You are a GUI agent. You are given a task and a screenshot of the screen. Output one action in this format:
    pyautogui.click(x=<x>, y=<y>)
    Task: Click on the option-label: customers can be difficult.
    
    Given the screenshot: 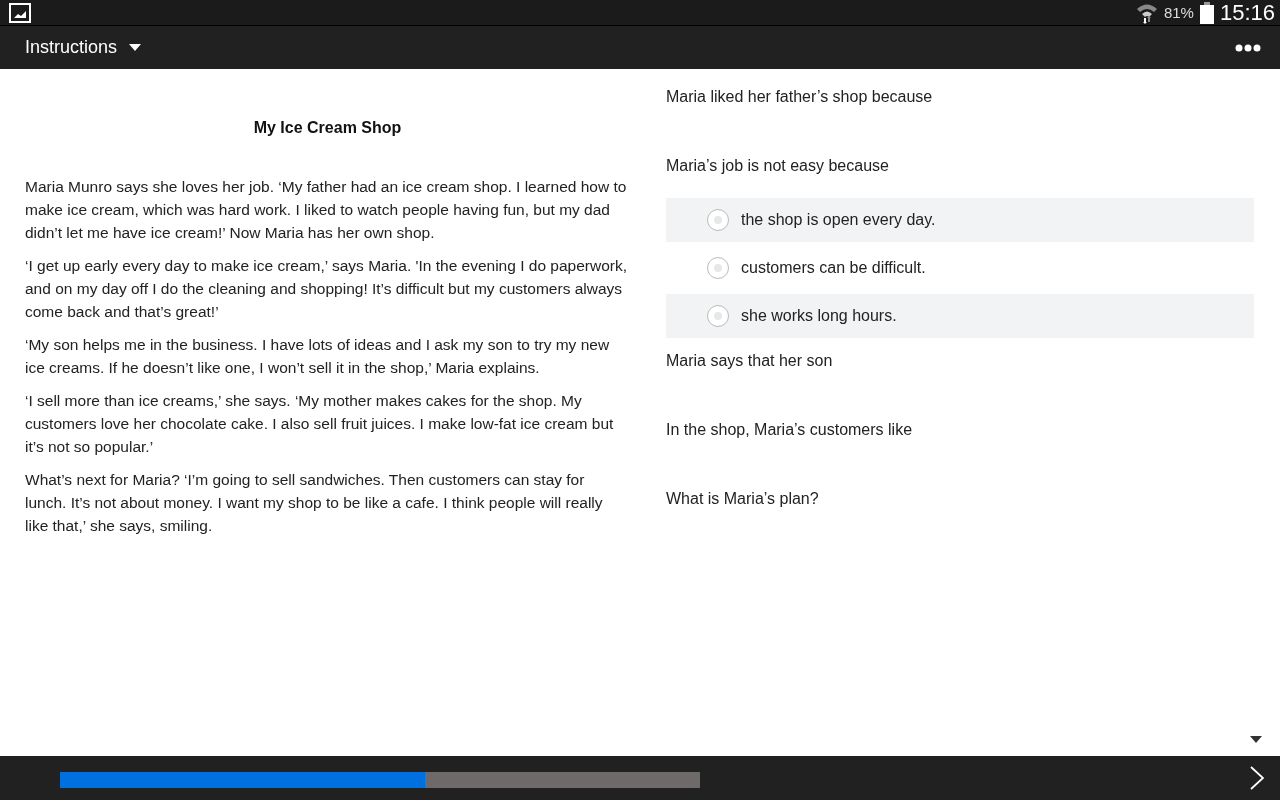 What is the action you would take?
    pyautogui.click(x=833, y=268)
    